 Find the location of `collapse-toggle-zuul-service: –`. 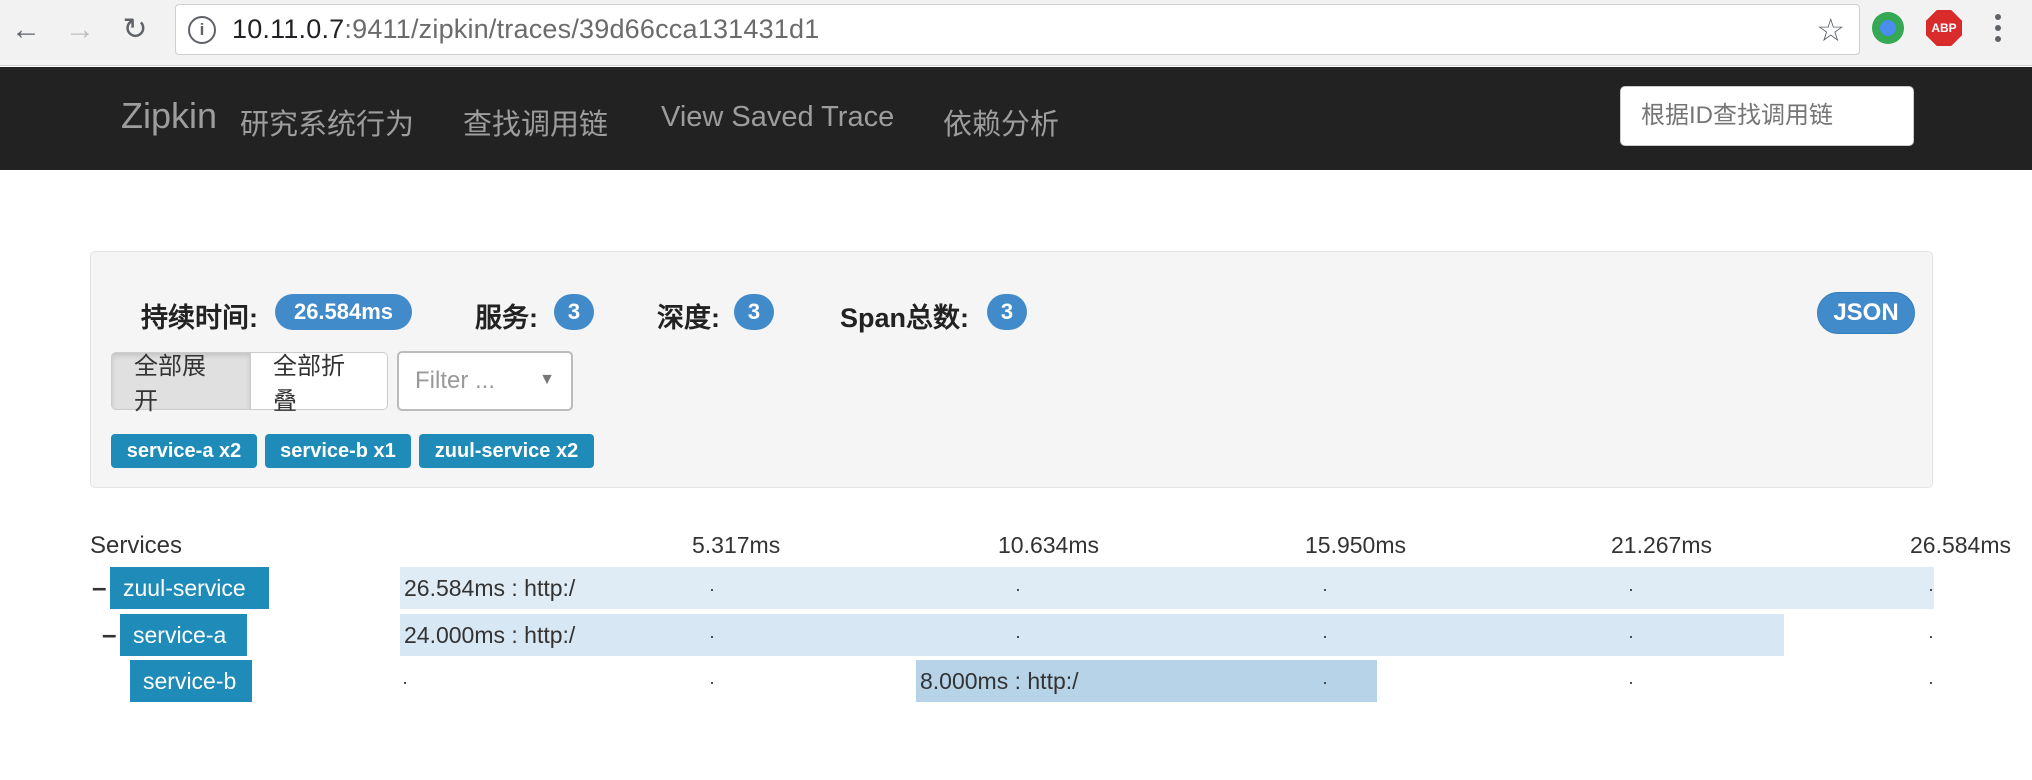

collapse-toggle-zuul-service: – is located at coordinates (99, 587).